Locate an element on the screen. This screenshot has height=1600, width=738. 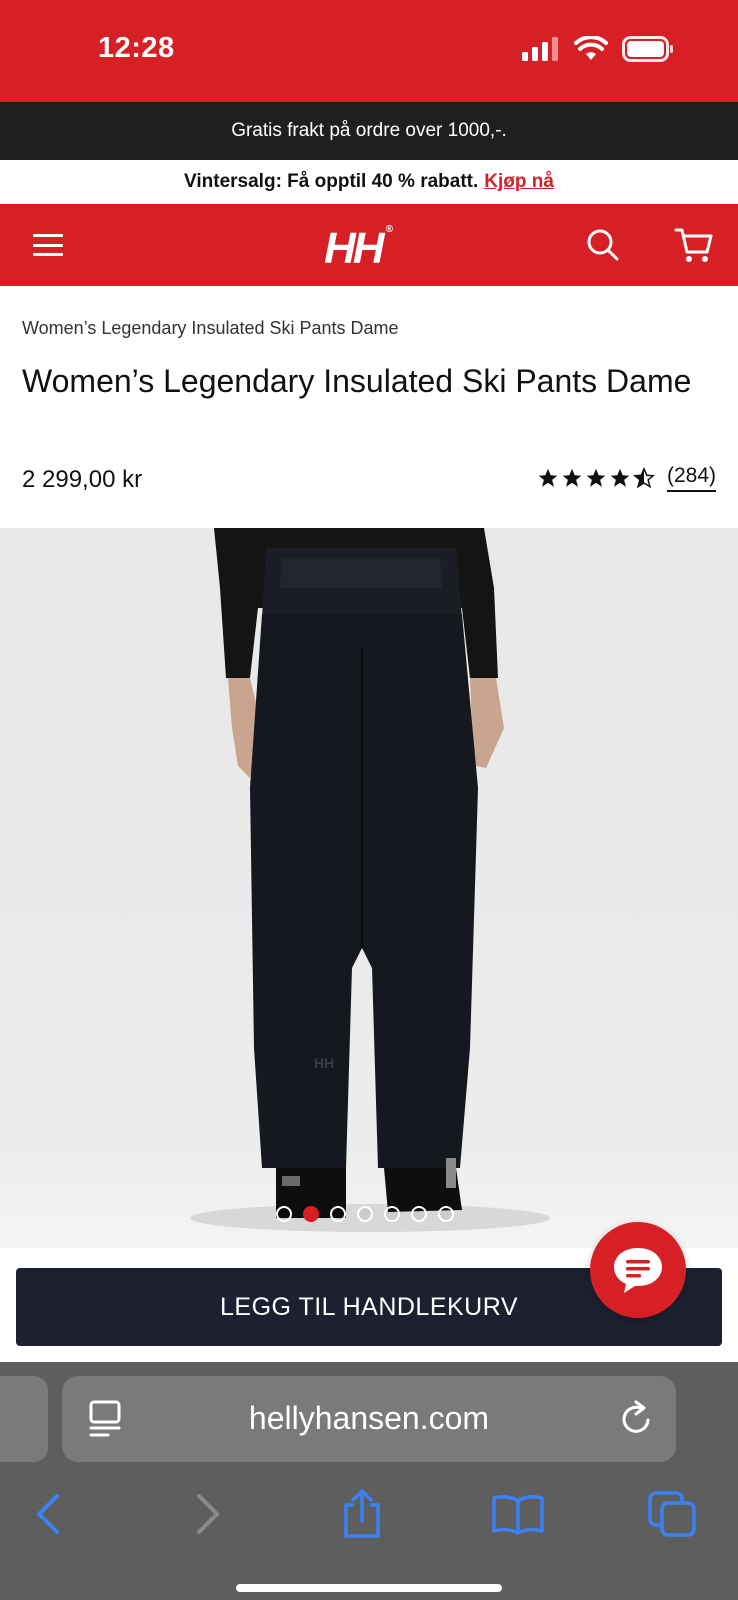
half-star-icon is located at coordinates (643, 478).